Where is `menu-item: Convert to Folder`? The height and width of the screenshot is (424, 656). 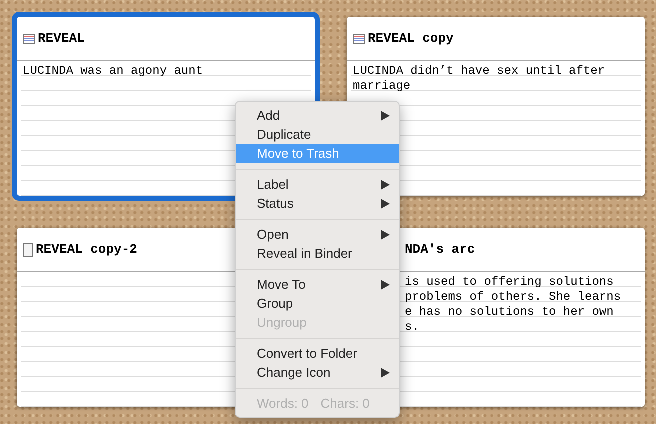
menu-item: Convert to Folder is located at coordinates (317, 353).